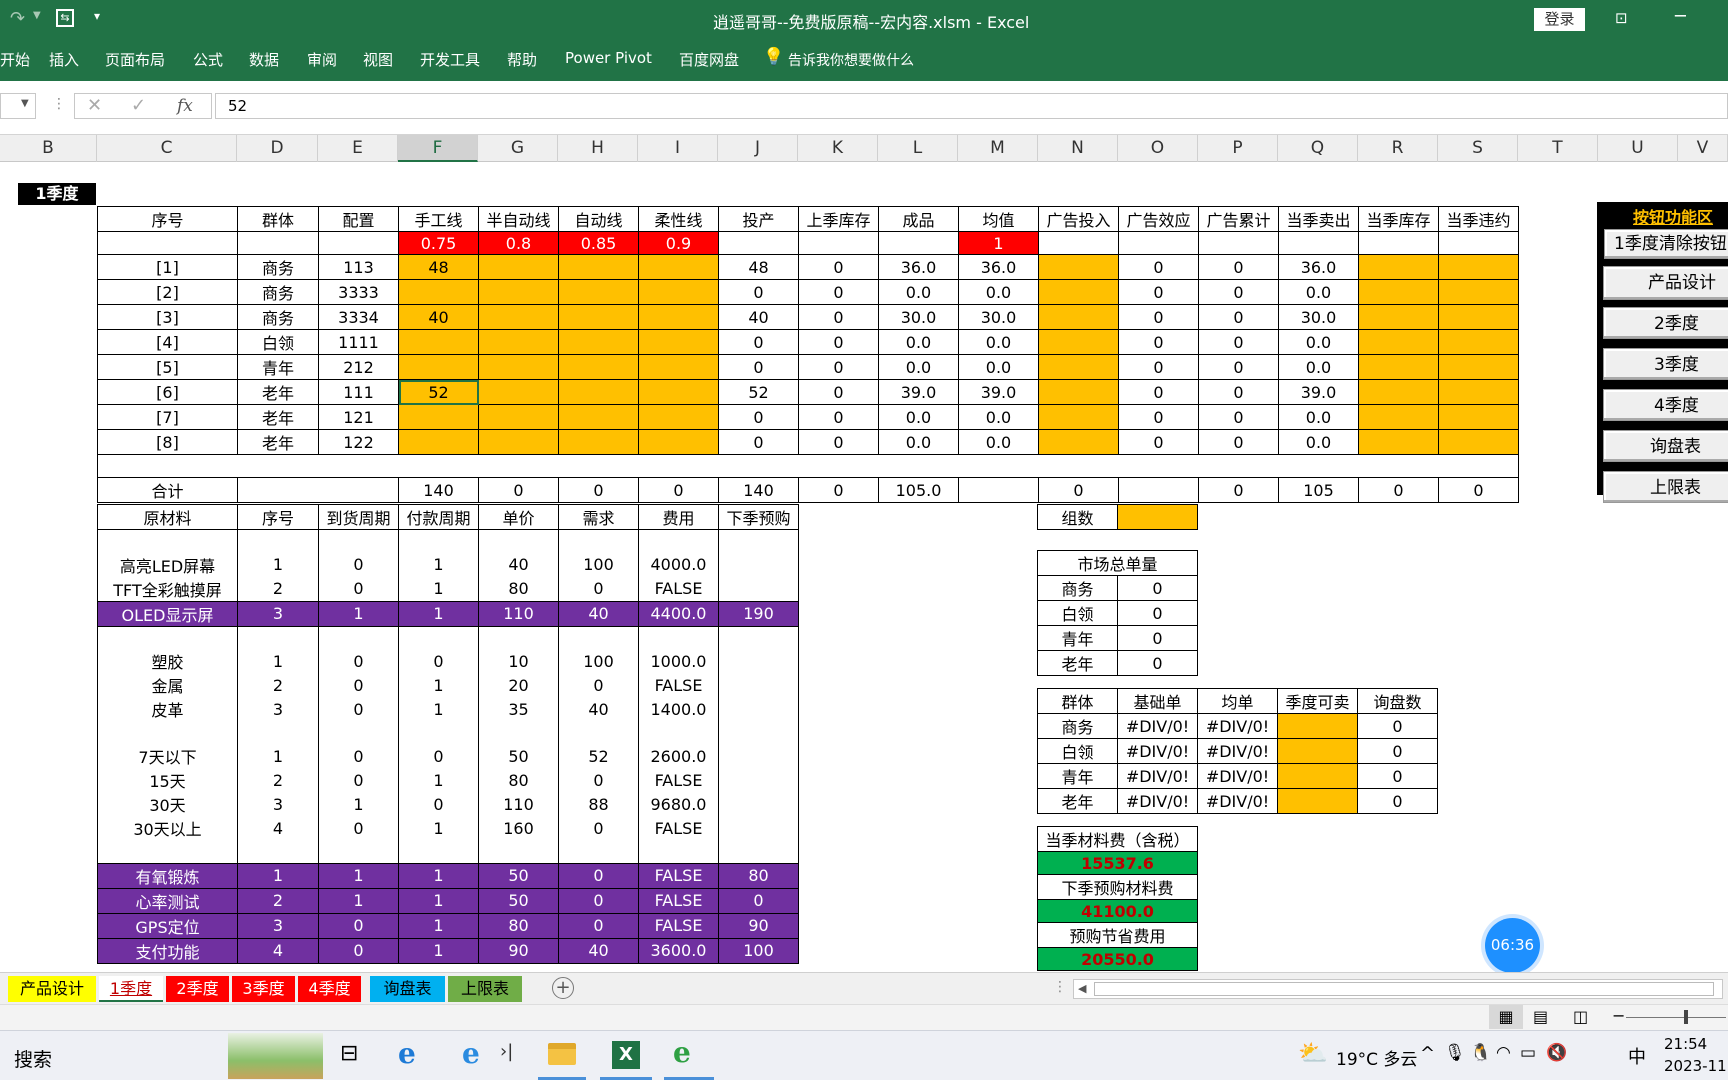  I want to click on sheet-tab: 1季度, so click(131, 989).